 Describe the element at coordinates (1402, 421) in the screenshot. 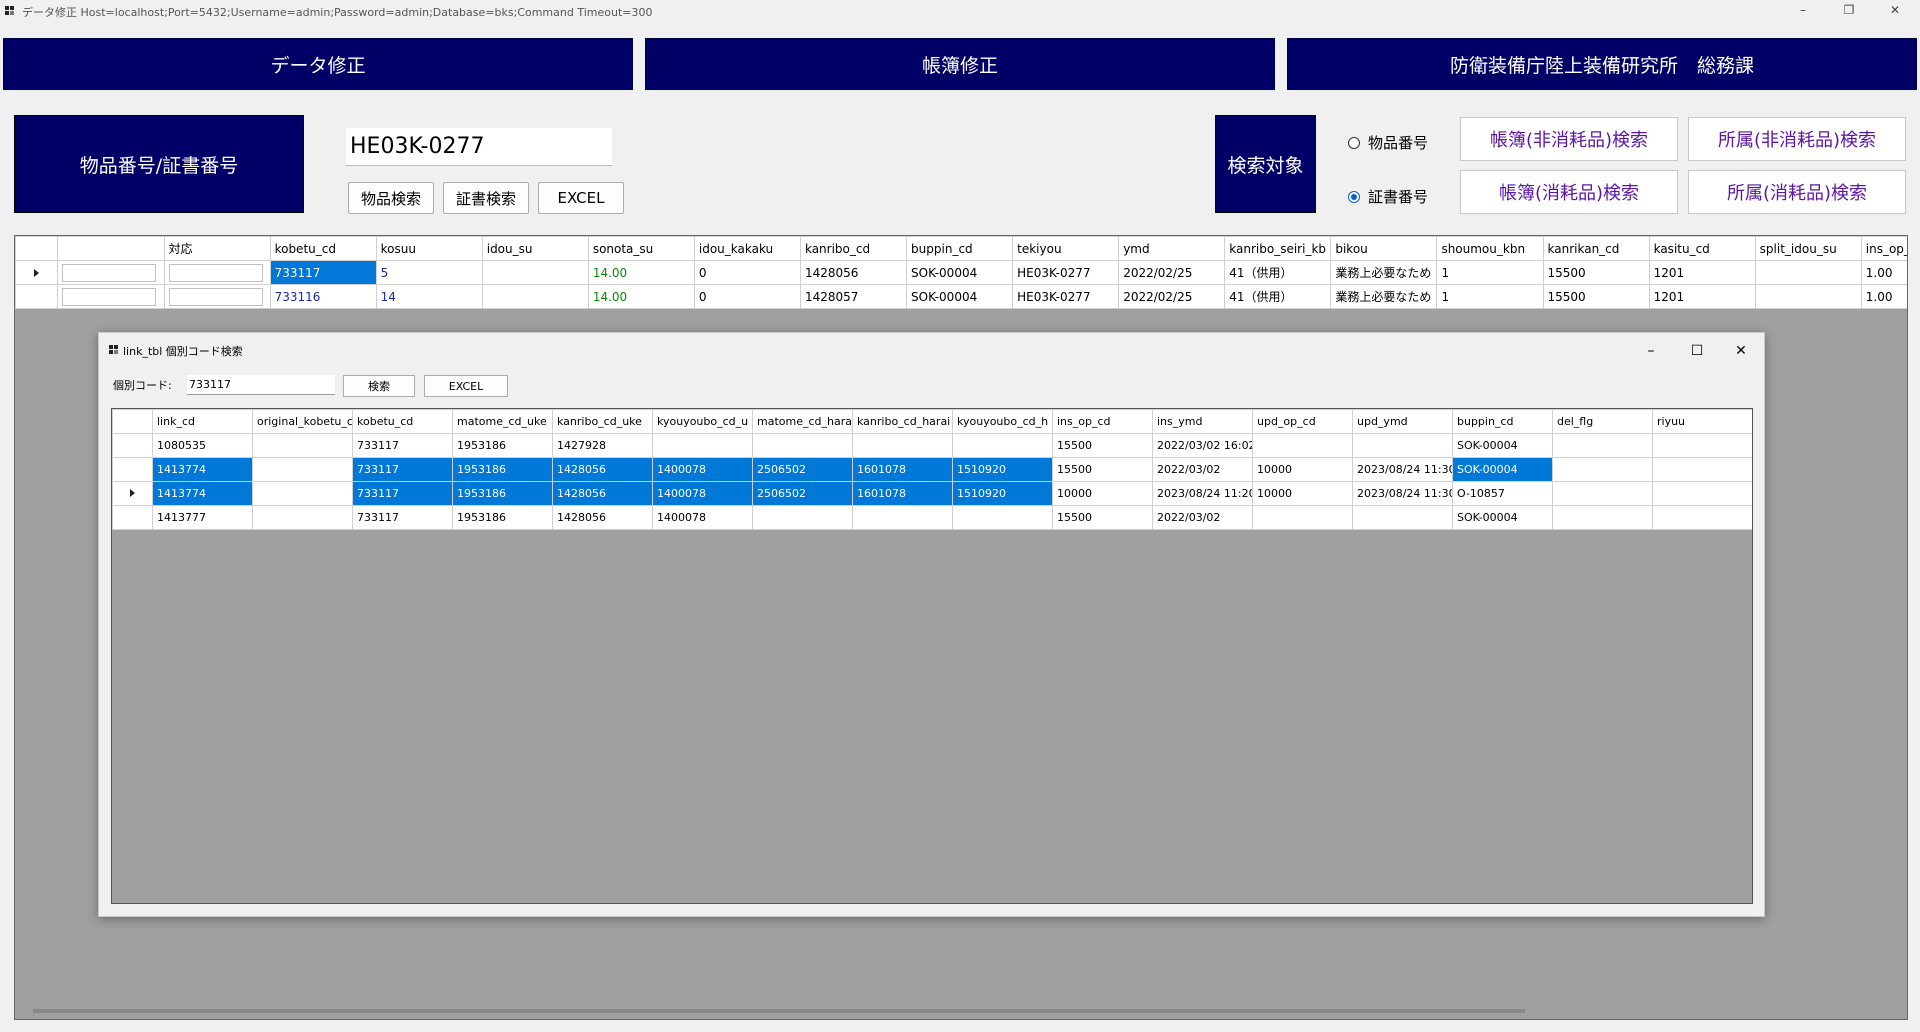

I see `column-header: upd_ymd` at that location.